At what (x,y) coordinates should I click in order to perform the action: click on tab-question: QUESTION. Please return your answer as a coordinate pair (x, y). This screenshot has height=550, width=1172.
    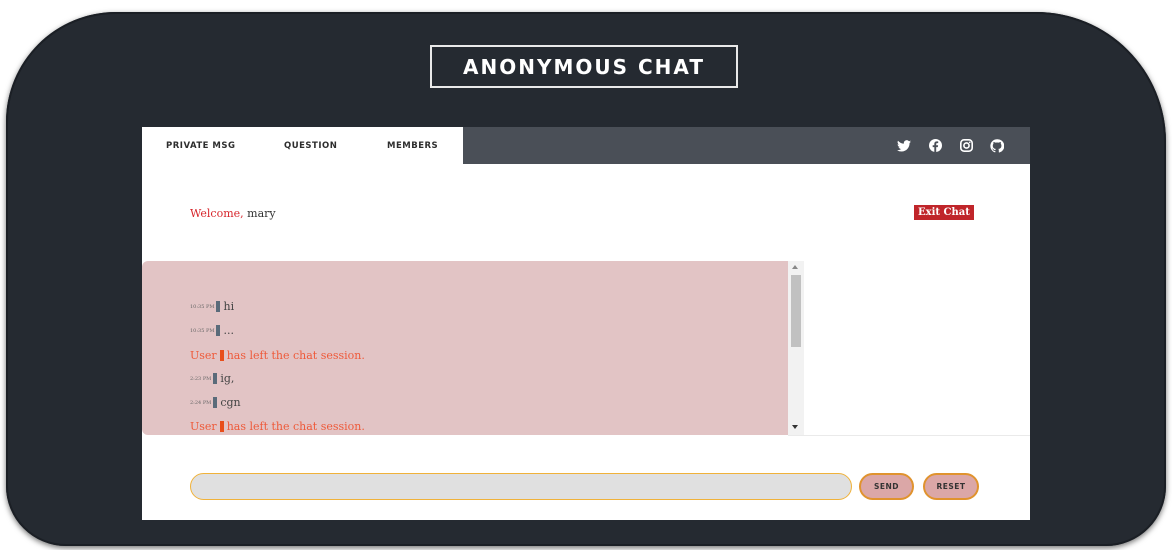
    Looking at the image, I should click on (310, 146).